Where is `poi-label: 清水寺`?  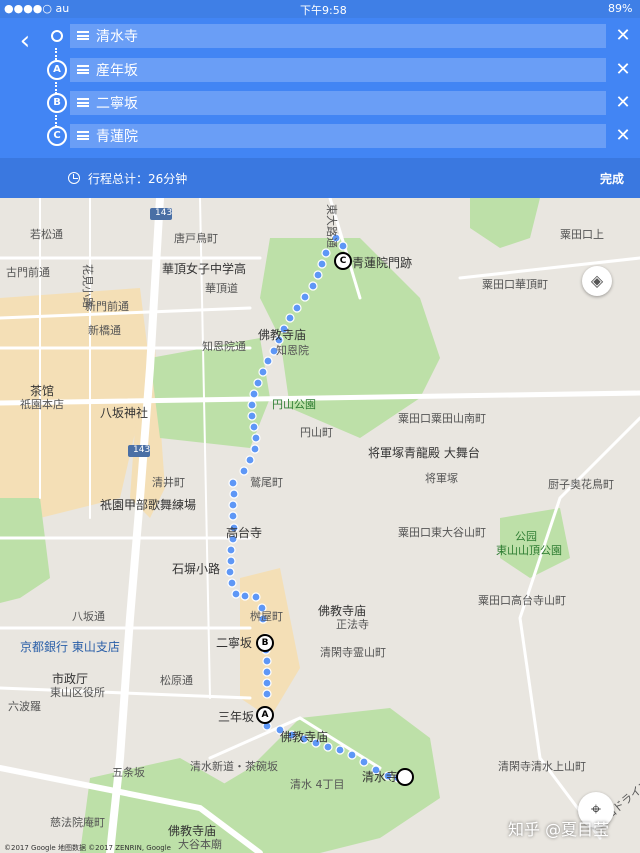
poi-label: 清水寺 is located at coordinates (380, 777).